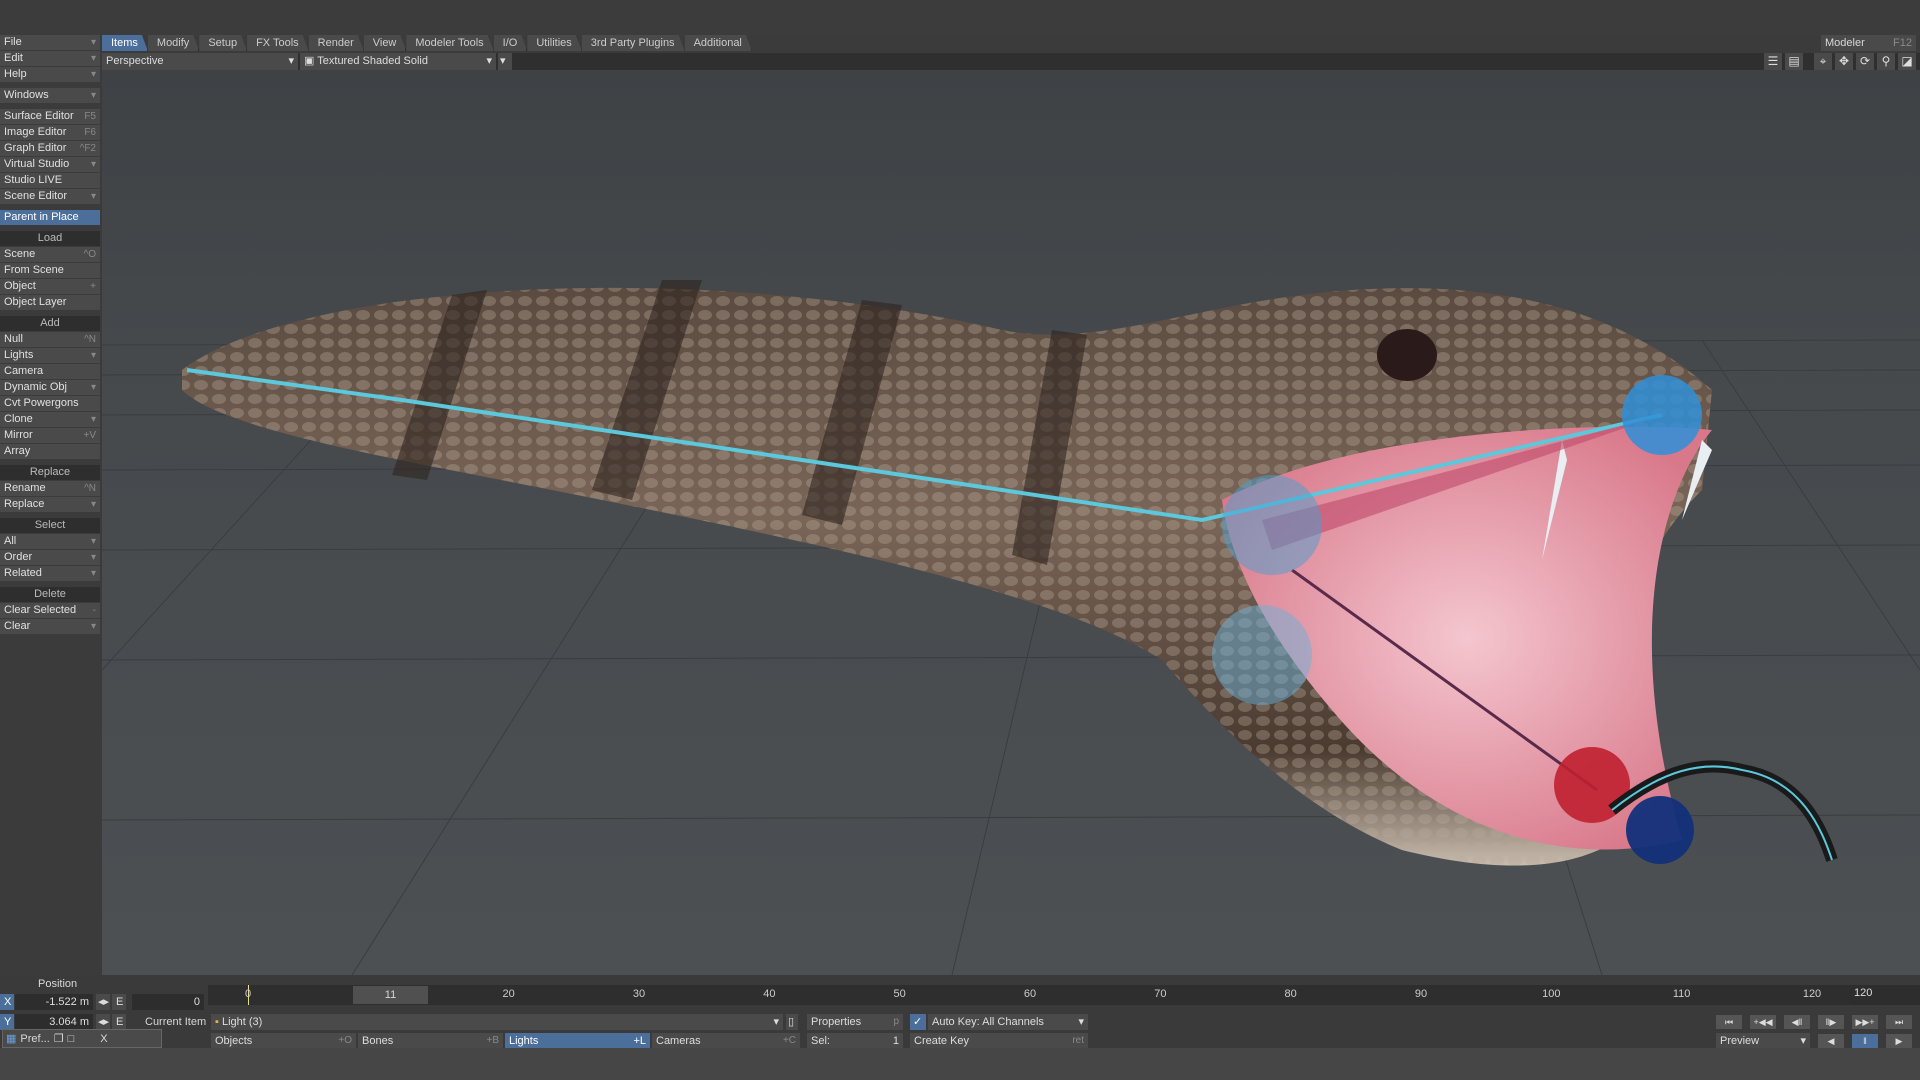 The width and height of the screenshot is (1920, 1080). I want to click on sidebar-item-from-scene: From Scene, so click(50, 270).